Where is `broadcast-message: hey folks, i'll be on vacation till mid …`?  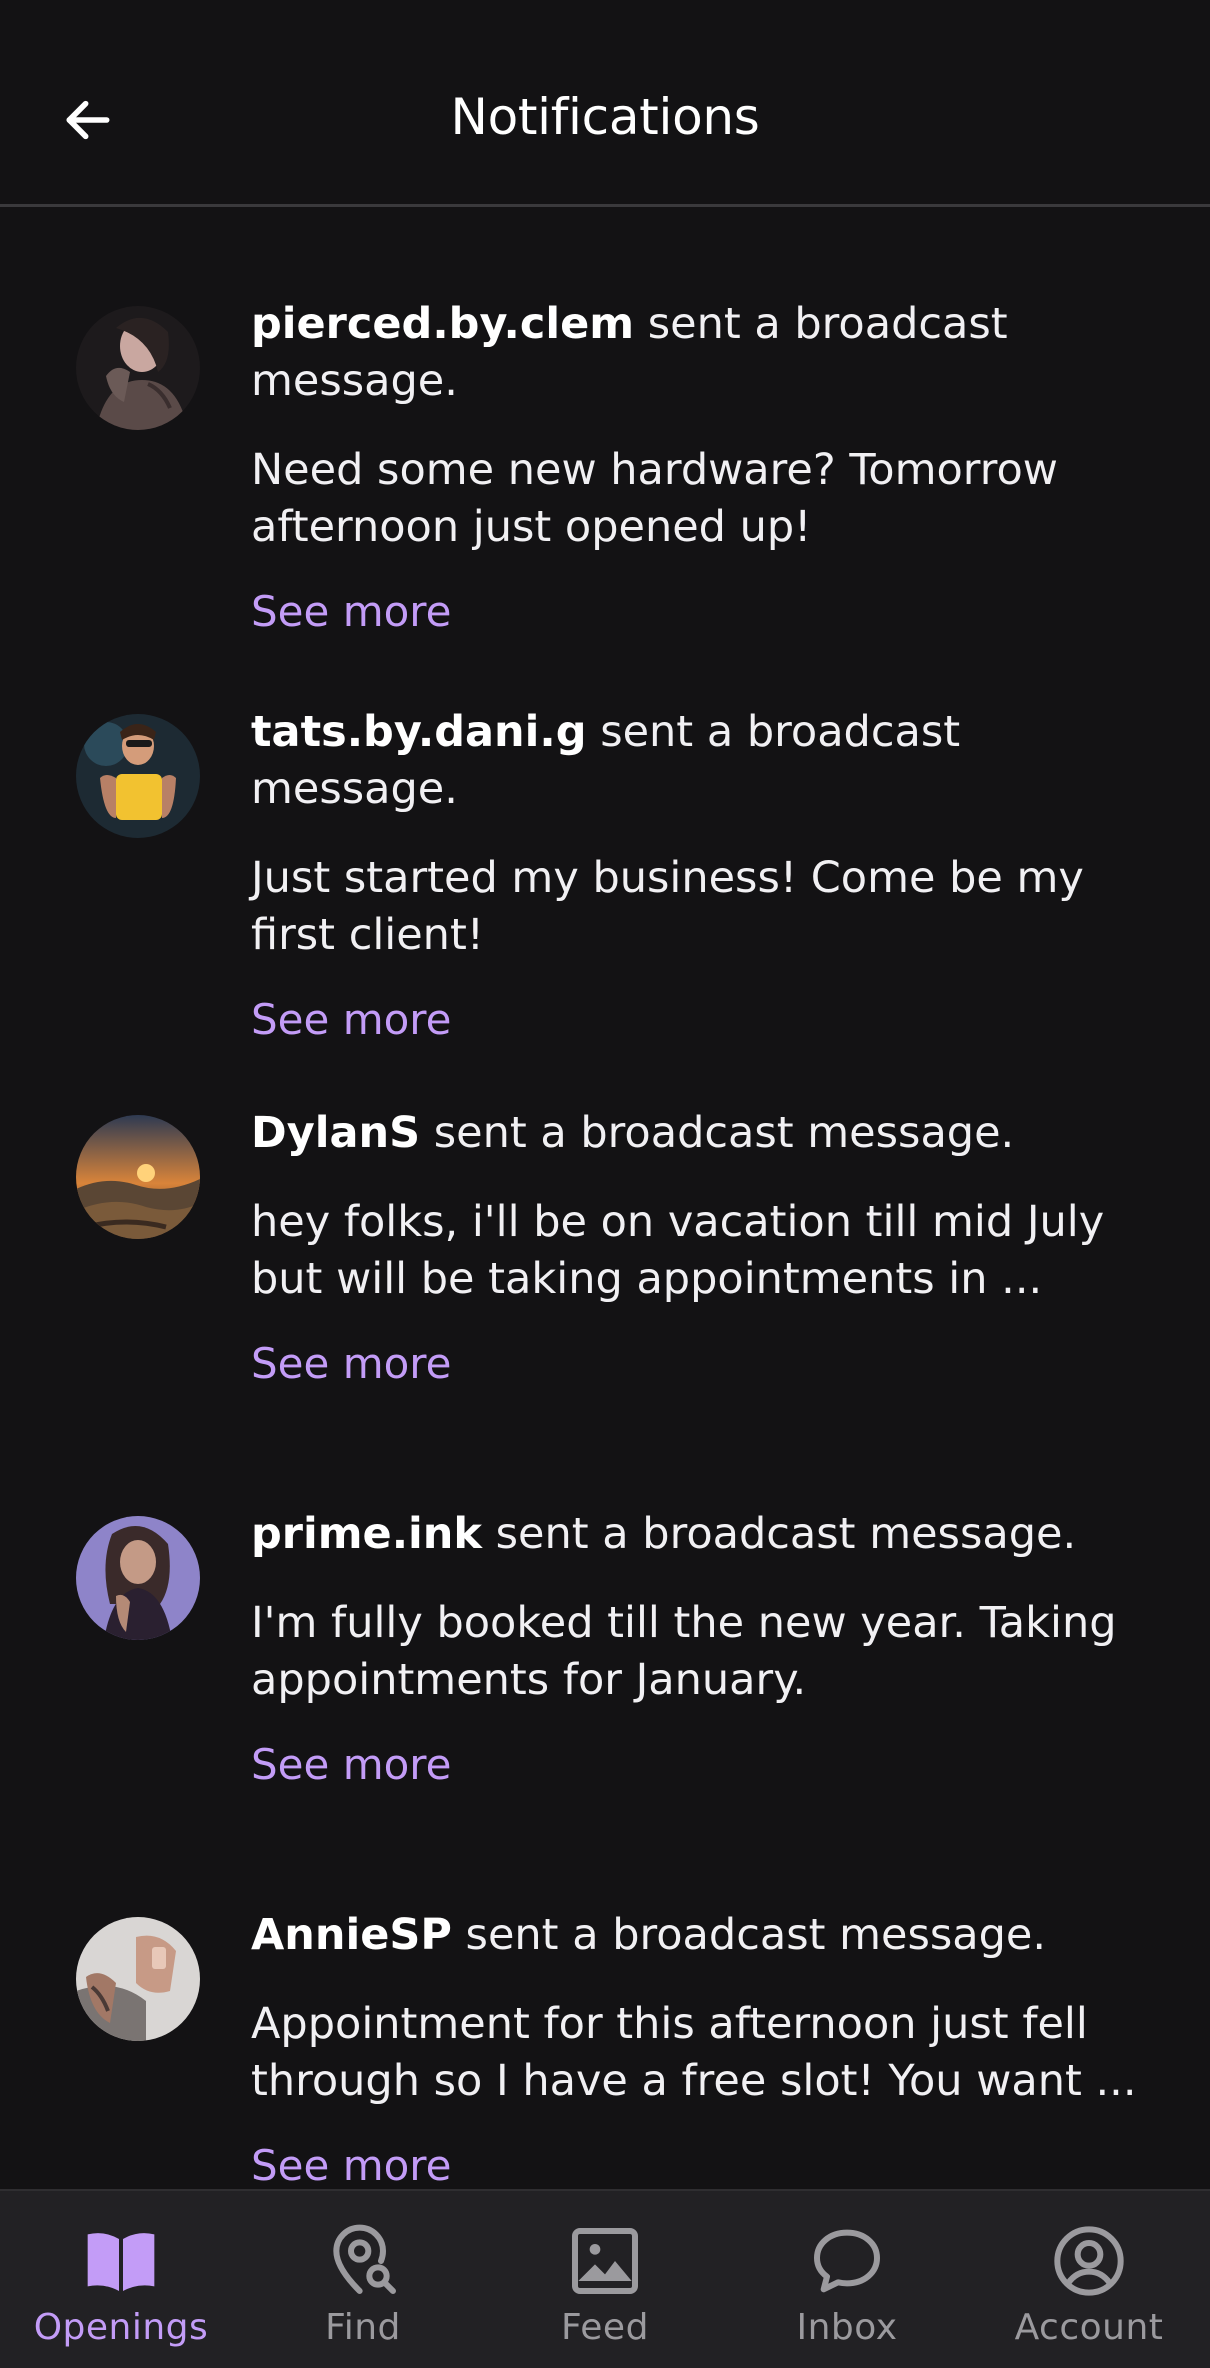
broadcast-message: hey folks, i'll be on vacation till mid … is located at coordinates (678, 1250).